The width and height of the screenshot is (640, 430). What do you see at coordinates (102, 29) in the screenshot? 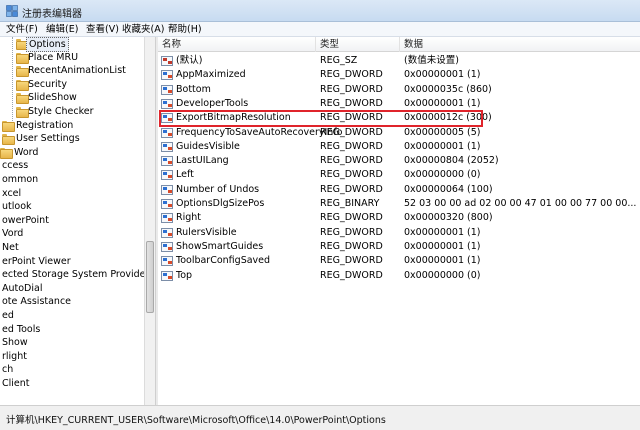
I see `menu-view: 查看(V)` at bounding box center [102, 29].